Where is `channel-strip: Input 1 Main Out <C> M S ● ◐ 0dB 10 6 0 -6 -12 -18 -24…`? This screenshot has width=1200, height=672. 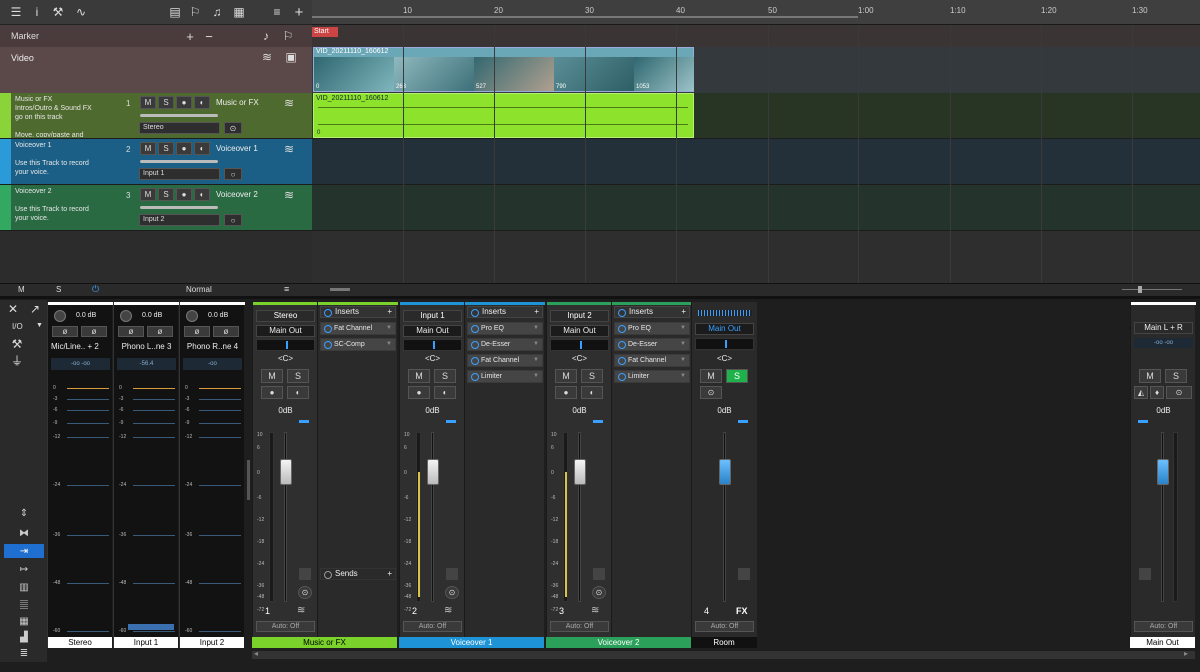 channel-strip: Input 1 Main Out <C> M S ● ◐ 0dB 10 6 0 -6 -12 -18 -24… is located at coordinates (432, 475).